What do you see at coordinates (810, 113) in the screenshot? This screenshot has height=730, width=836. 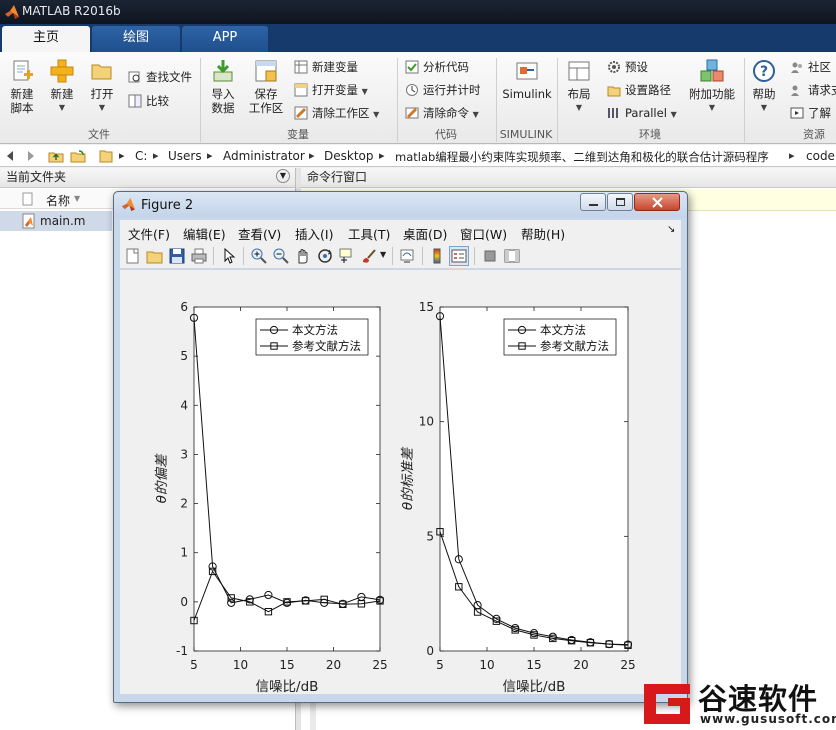 I see `learn-button: 了解` at bounding box center [810, 113].